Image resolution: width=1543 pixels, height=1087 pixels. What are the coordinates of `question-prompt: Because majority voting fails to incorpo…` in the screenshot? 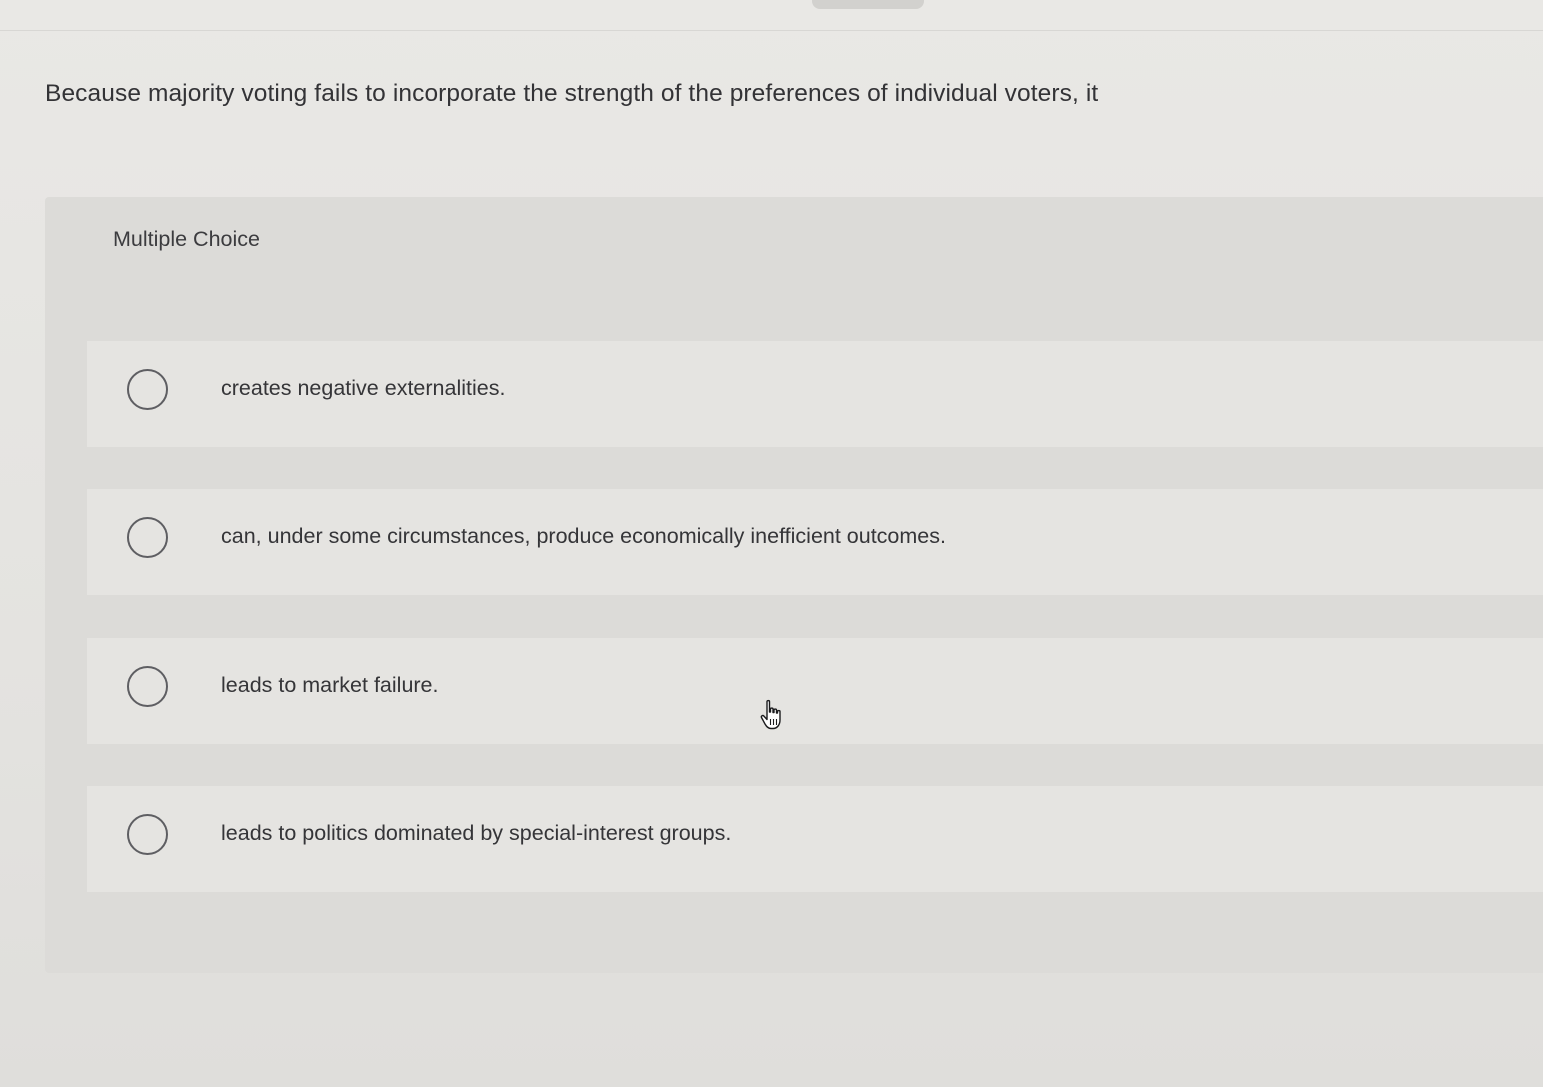 It's located at (572, 93).